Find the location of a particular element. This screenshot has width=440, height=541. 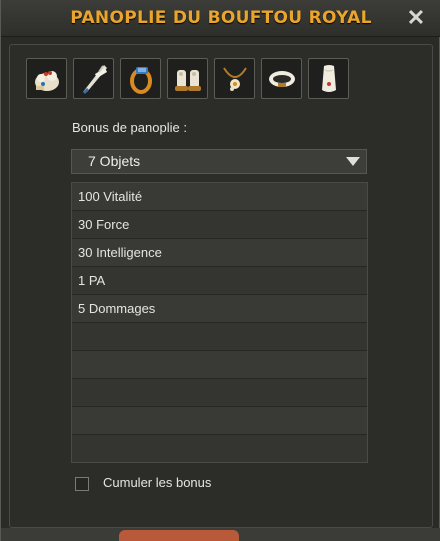

list-item: 100 Vitalité is located at coordinates (219, 197).